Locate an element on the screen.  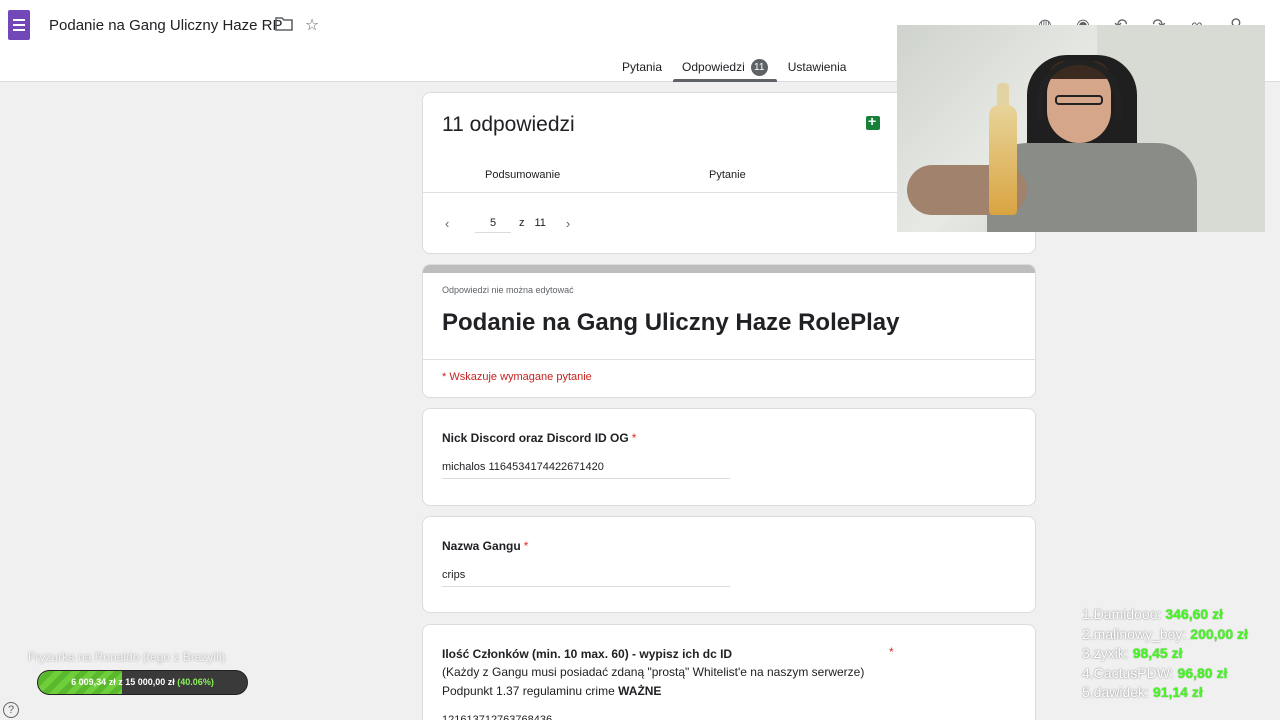
subtab-summary: Podsumowanie is located at coordinates (522, 175).